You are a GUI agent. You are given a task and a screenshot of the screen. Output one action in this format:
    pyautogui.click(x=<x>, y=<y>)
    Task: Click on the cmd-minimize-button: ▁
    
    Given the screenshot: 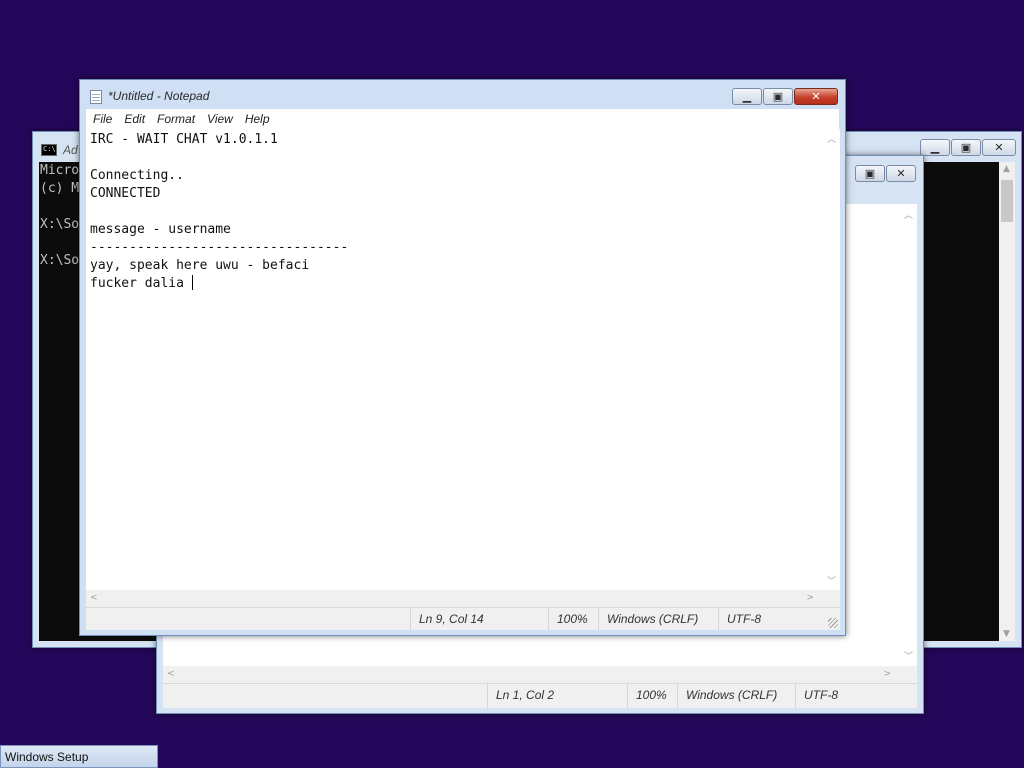 What is the action you would take?
    pyautogui.click(x=935, y=147)
    